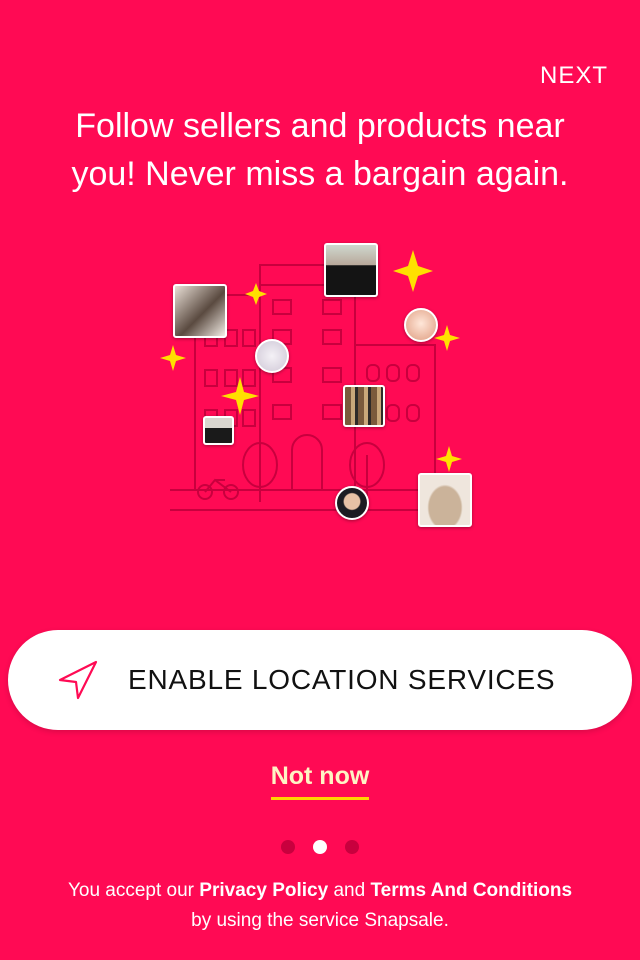  What do you see at coordinates (351, 270) in the screenshot?
I see `product-thumb-dress` at bounding box center [351, 270].